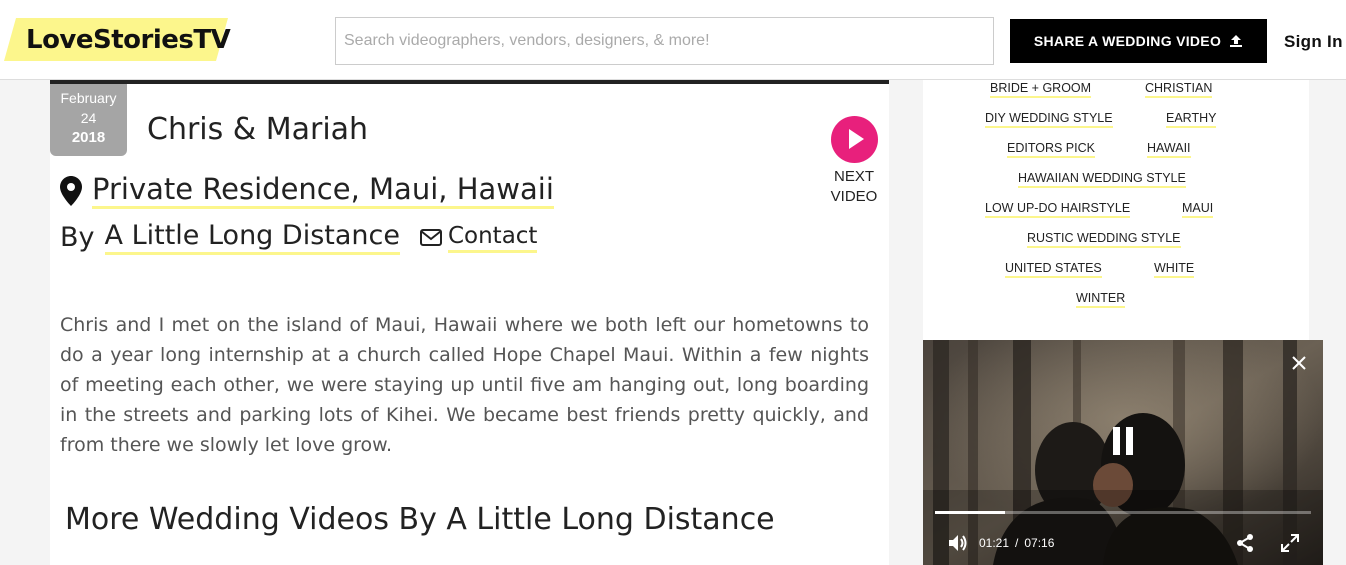 This screenshot has width=1346, height=565. What do you see at coordinates (1299, 363) in the screenshot?
I see `close-icon` at bounding box center [1299, 363].